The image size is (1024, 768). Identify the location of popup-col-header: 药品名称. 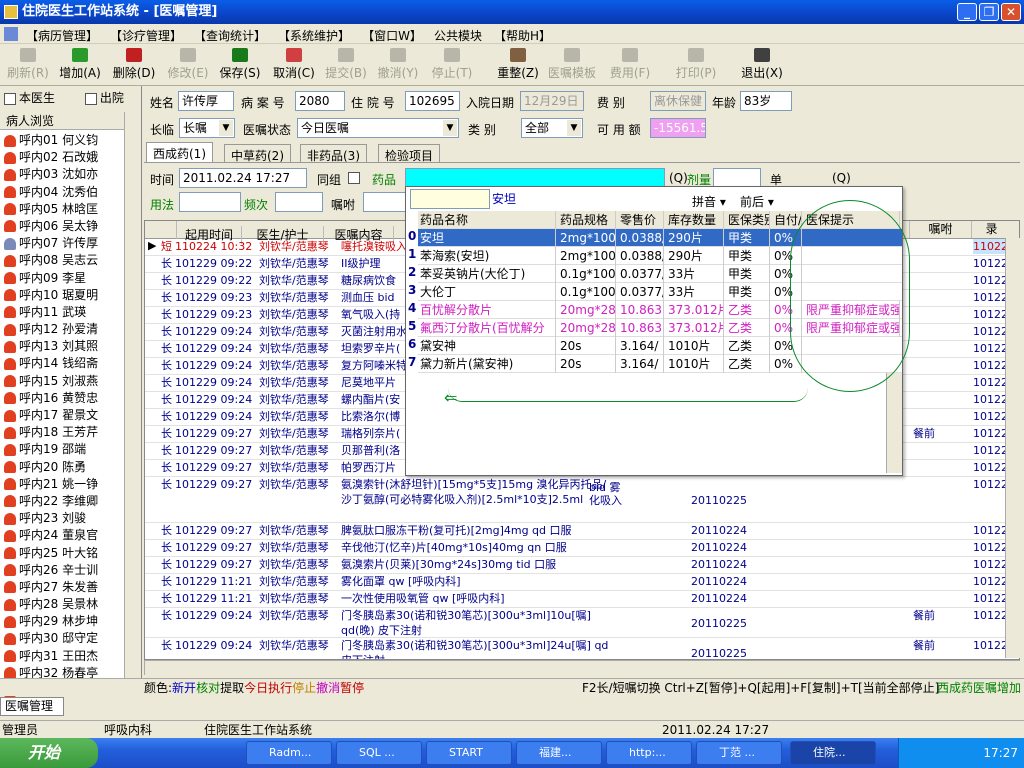
(487, 220).